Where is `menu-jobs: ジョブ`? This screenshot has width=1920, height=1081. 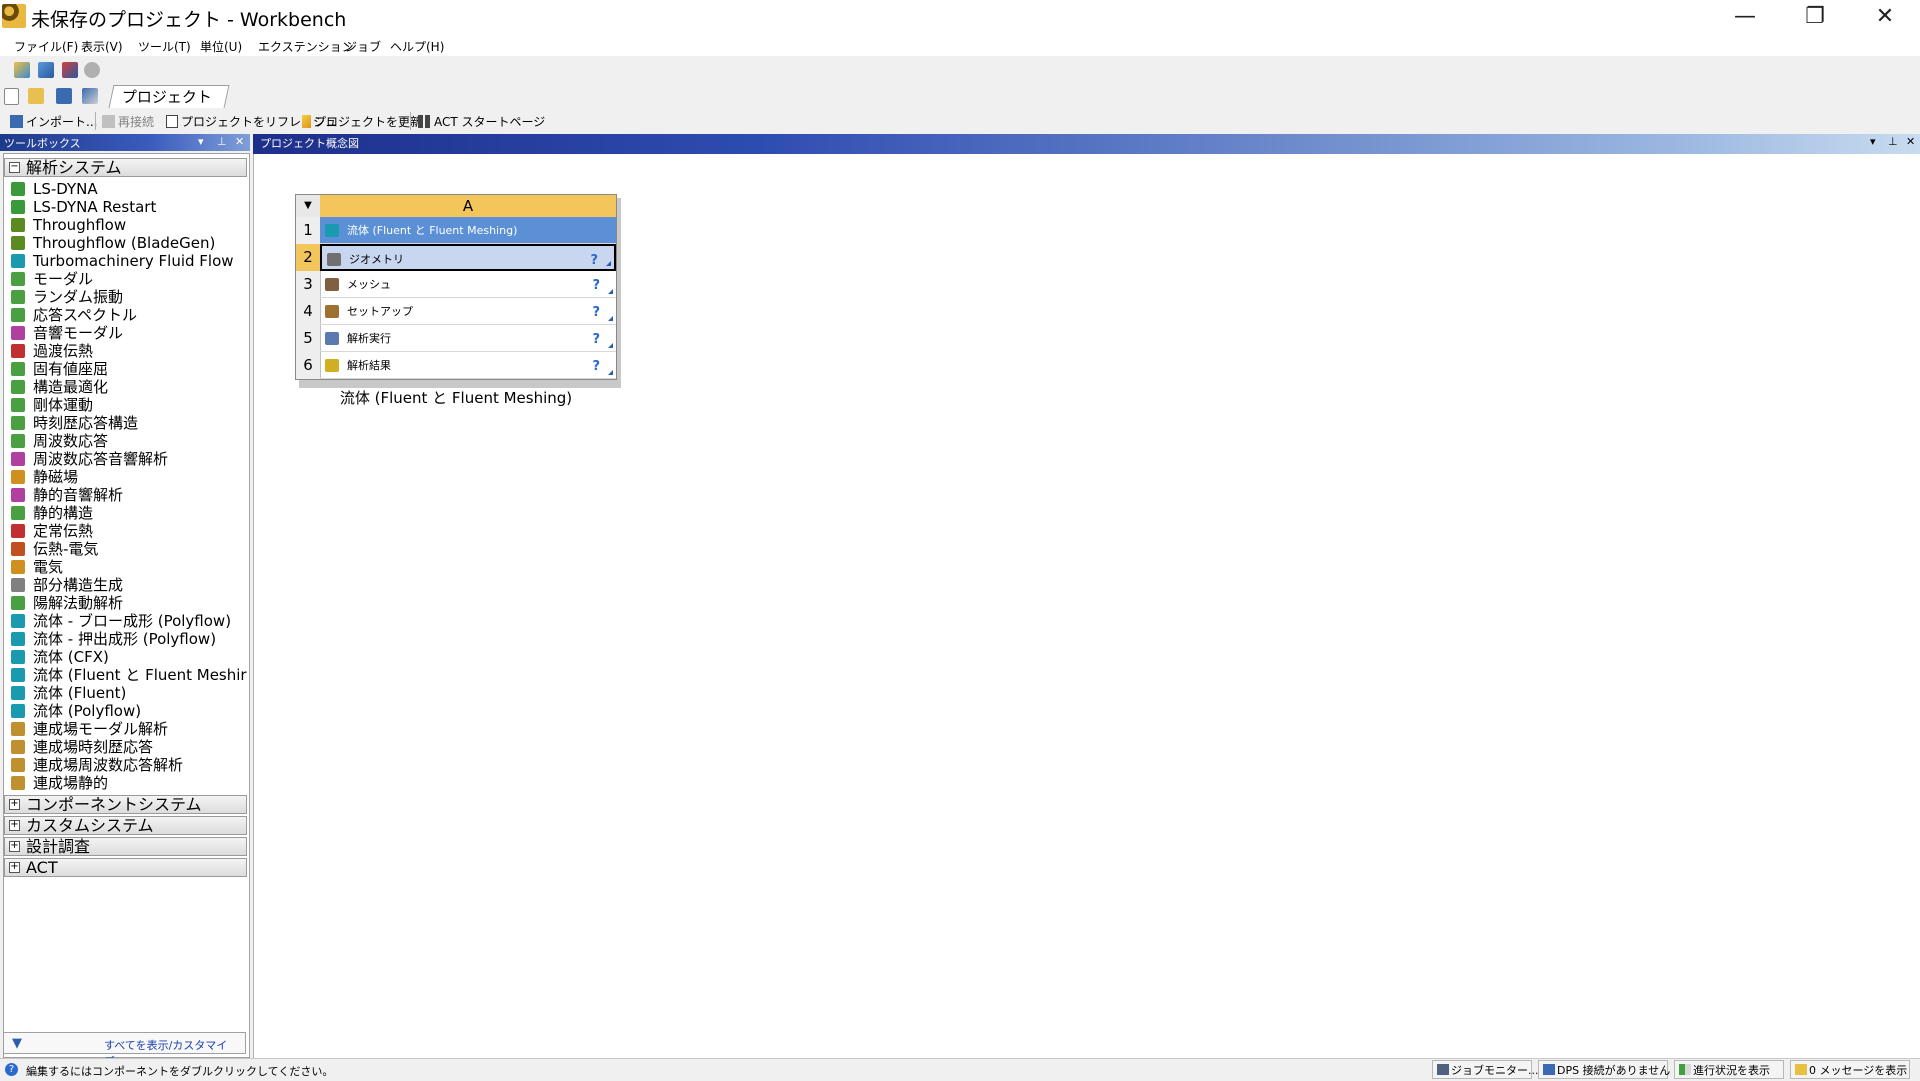
menu-jobs: ジョブ is located at coordinates (363, 46).